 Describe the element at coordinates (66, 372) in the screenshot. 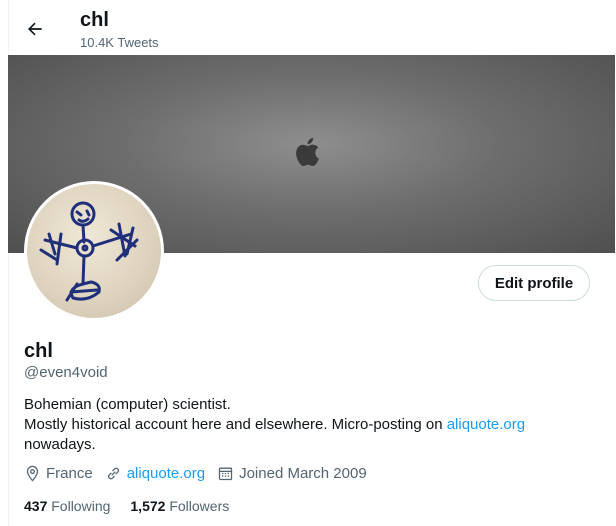

I see `profile-handle: @even4void` at that location.